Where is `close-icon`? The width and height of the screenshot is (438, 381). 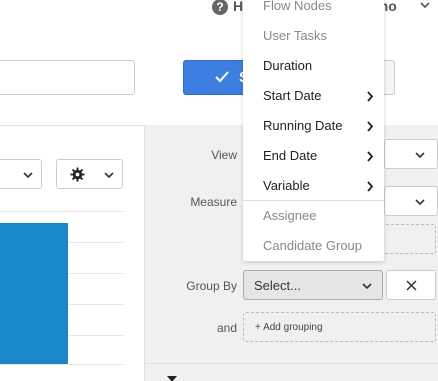
close-icon is located at coordinates (411, 285).